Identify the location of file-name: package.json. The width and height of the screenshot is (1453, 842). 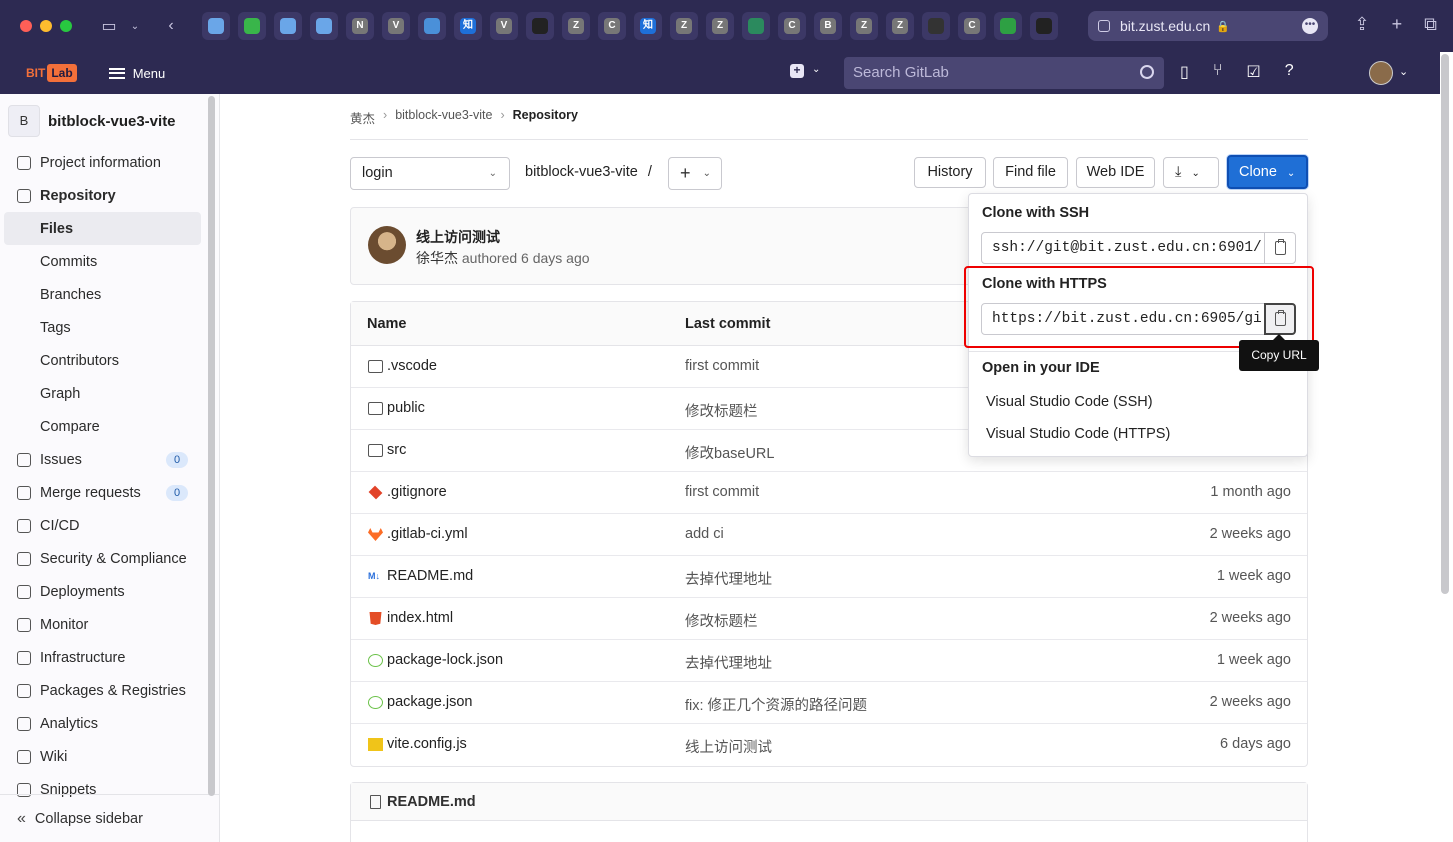
(429, 702).